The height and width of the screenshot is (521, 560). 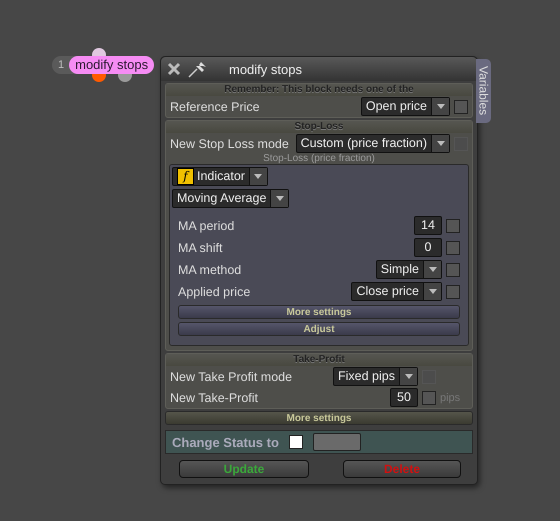 What do you see at coordinates (319, 312) in the screenshot?
I see `panel-button: More settings` at bounding box center [319, 312].